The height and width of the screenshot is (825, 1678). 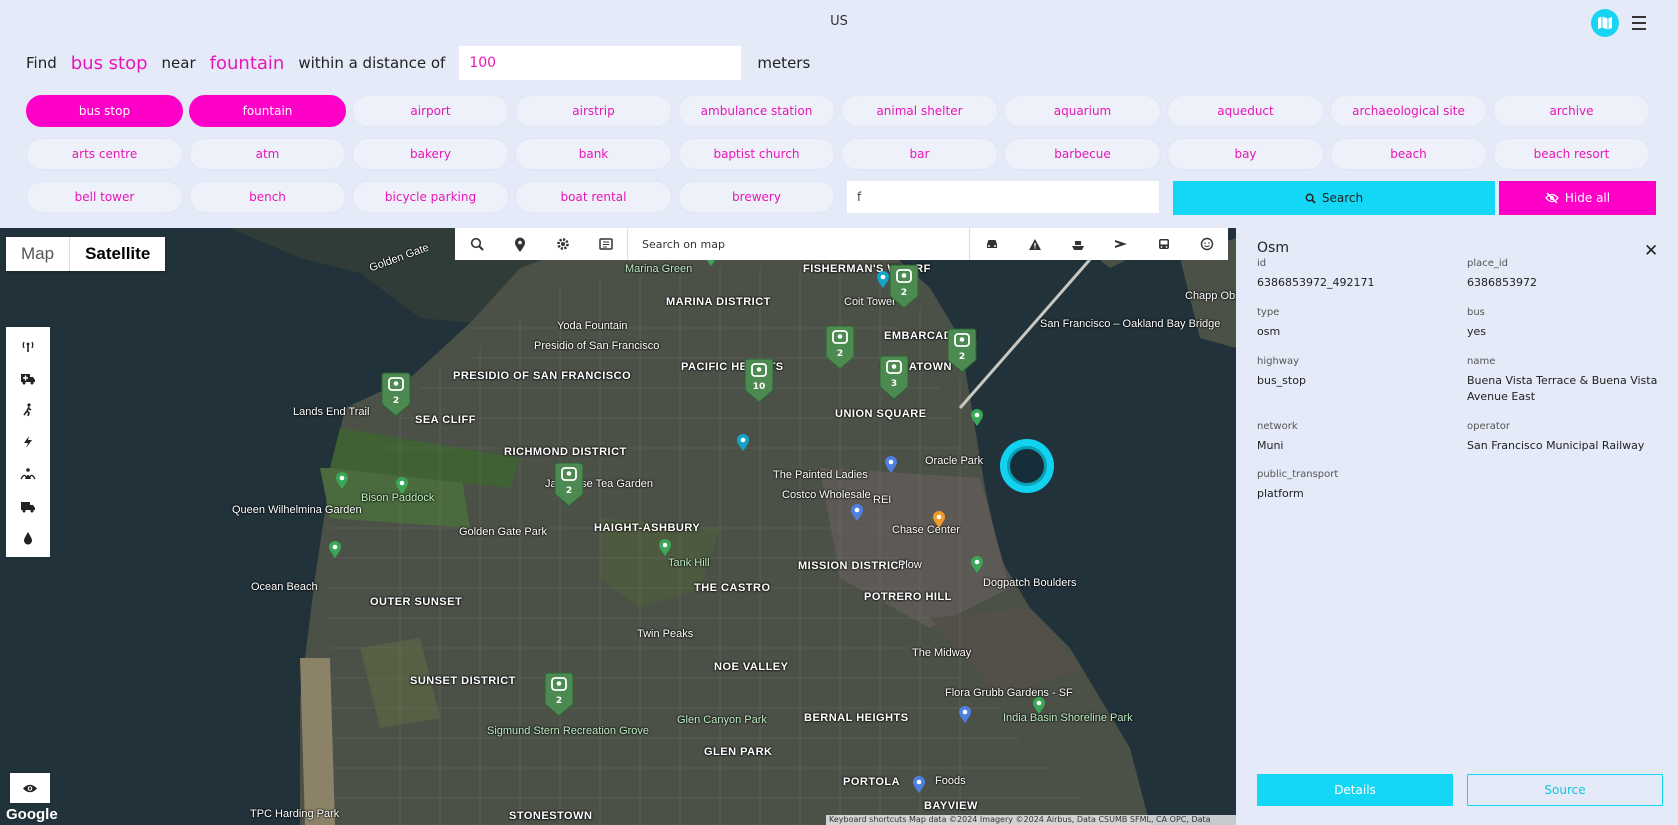 What do you see at coordinates (991, 244) in the screenshot?
I see `car-icon` at bounding box center [991, 244].